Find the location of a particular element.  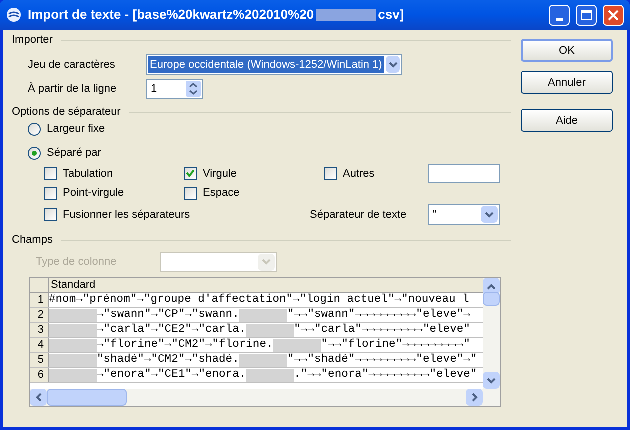

chevron-right-icon is located at coordinates (475, 397).